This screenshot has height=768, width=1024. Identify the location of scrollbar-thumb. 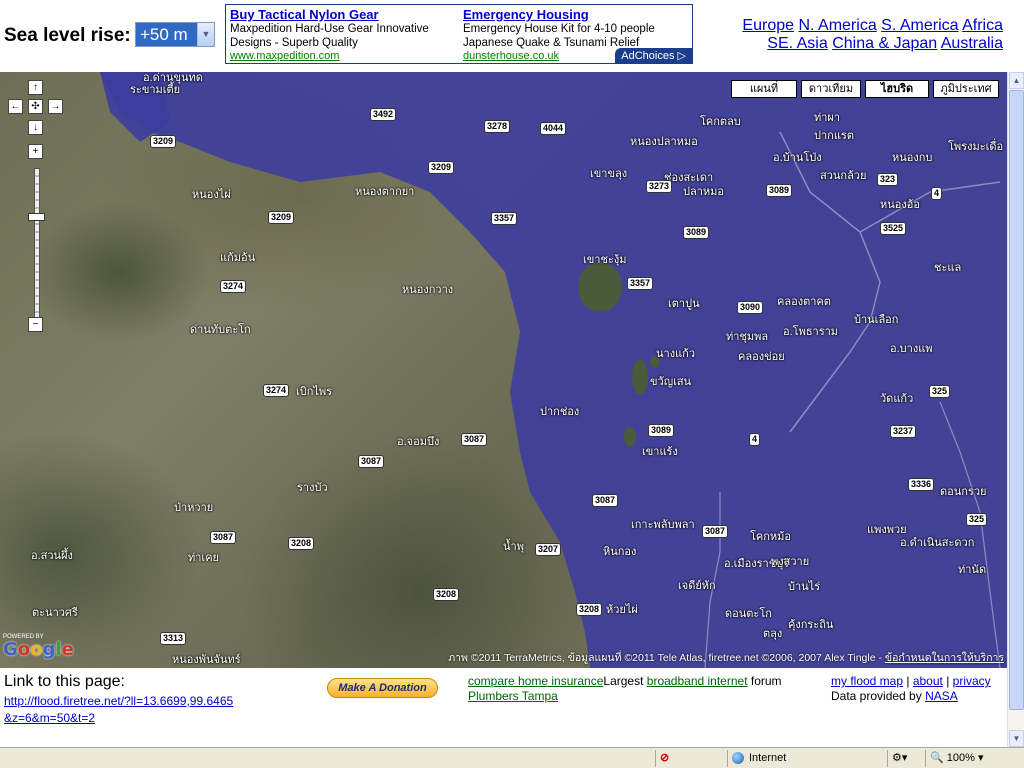
(1016, 400).